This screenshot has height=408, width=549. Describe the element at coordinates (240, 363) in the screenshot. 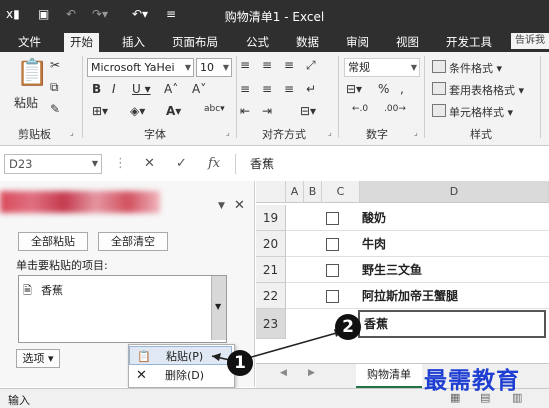

I see `step-marker-1: 1` at that location.